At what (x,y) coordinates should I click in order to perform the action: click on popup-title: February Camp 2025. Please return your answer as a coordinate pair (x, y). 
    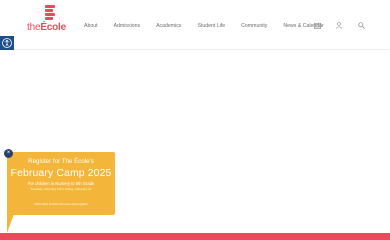
    Looking at the image, I should click on (61, 173).